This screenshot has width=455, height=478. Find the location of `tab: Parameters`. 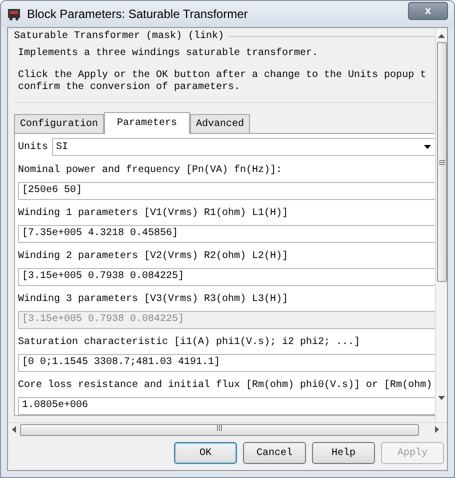

tab: Parameters is located at coordinates (147, 123).